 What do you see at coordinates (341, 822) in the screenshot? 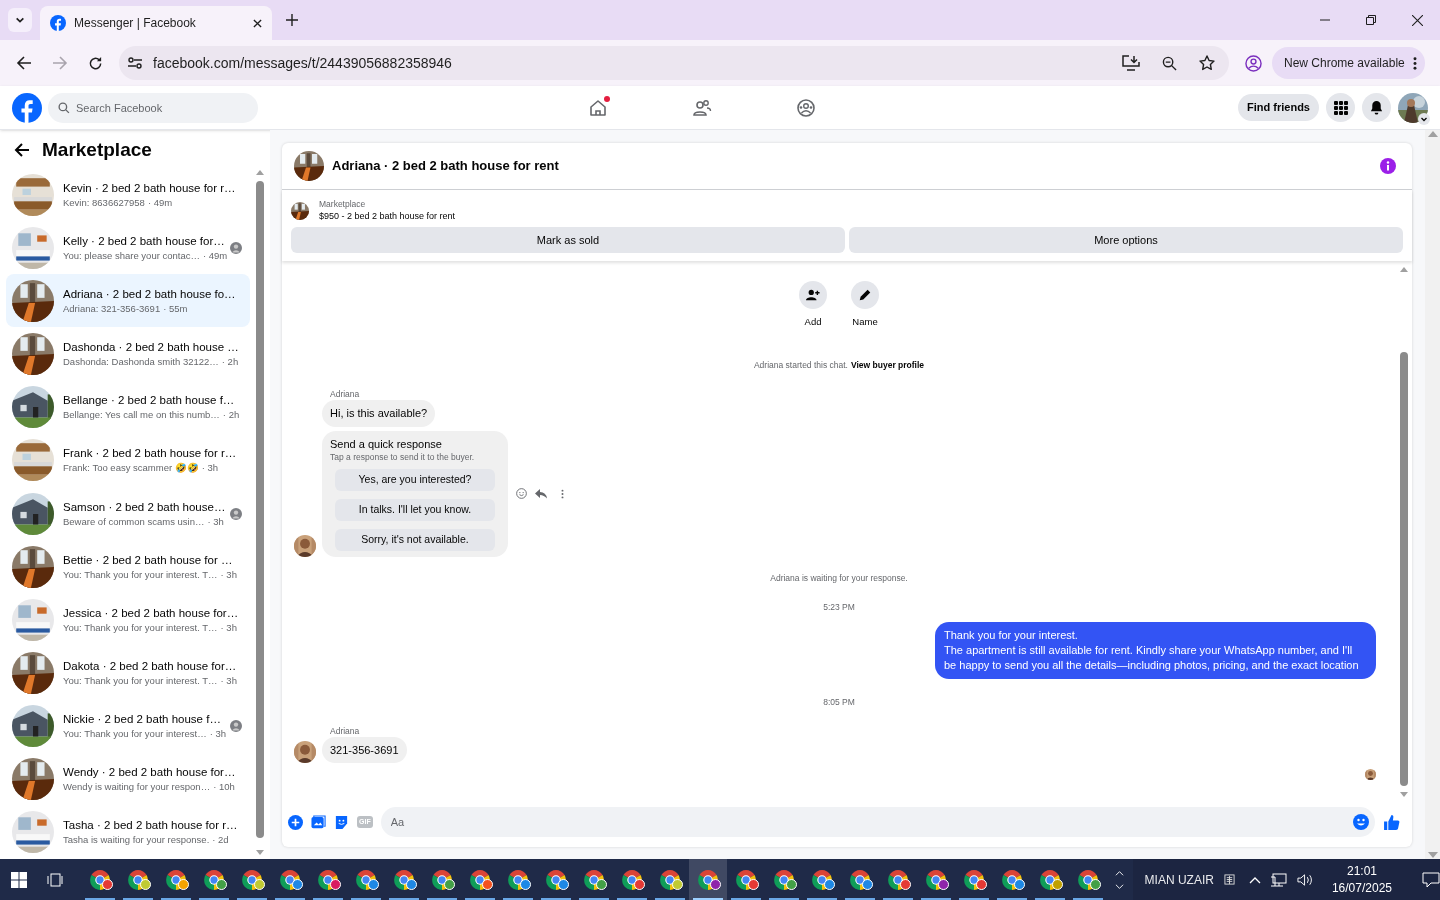
I see `sticker-icon` at bounding box center [341, 822].